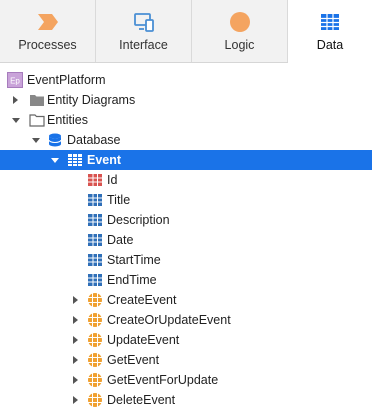 The height and width of the screenshot is (413, 372). What do you see at coordinates (143, 22) in the screenshot?
I see `interface-icon` at bounding box center [143, 22].